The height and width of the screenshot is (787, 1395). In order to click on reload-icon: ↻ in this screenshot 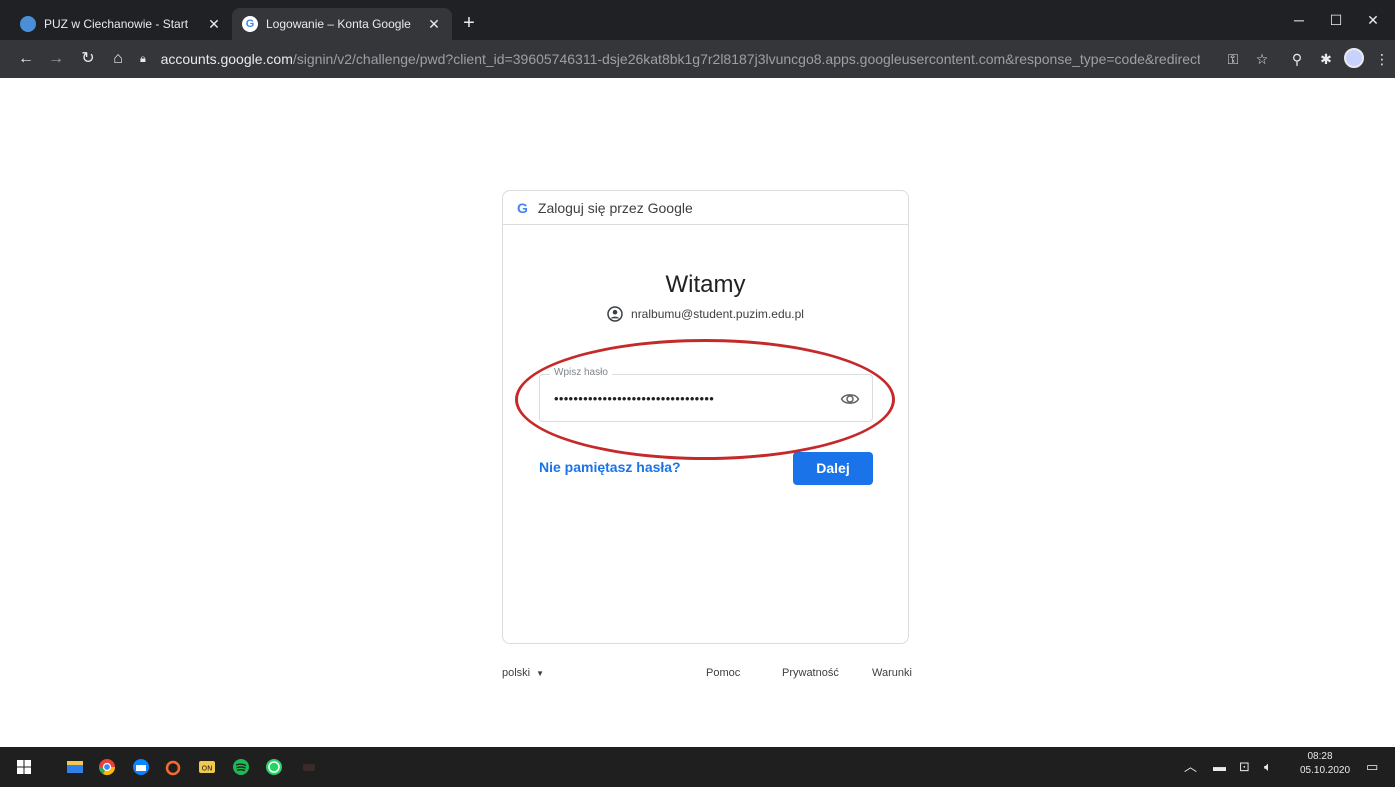, I will do `click(88, 59)`.